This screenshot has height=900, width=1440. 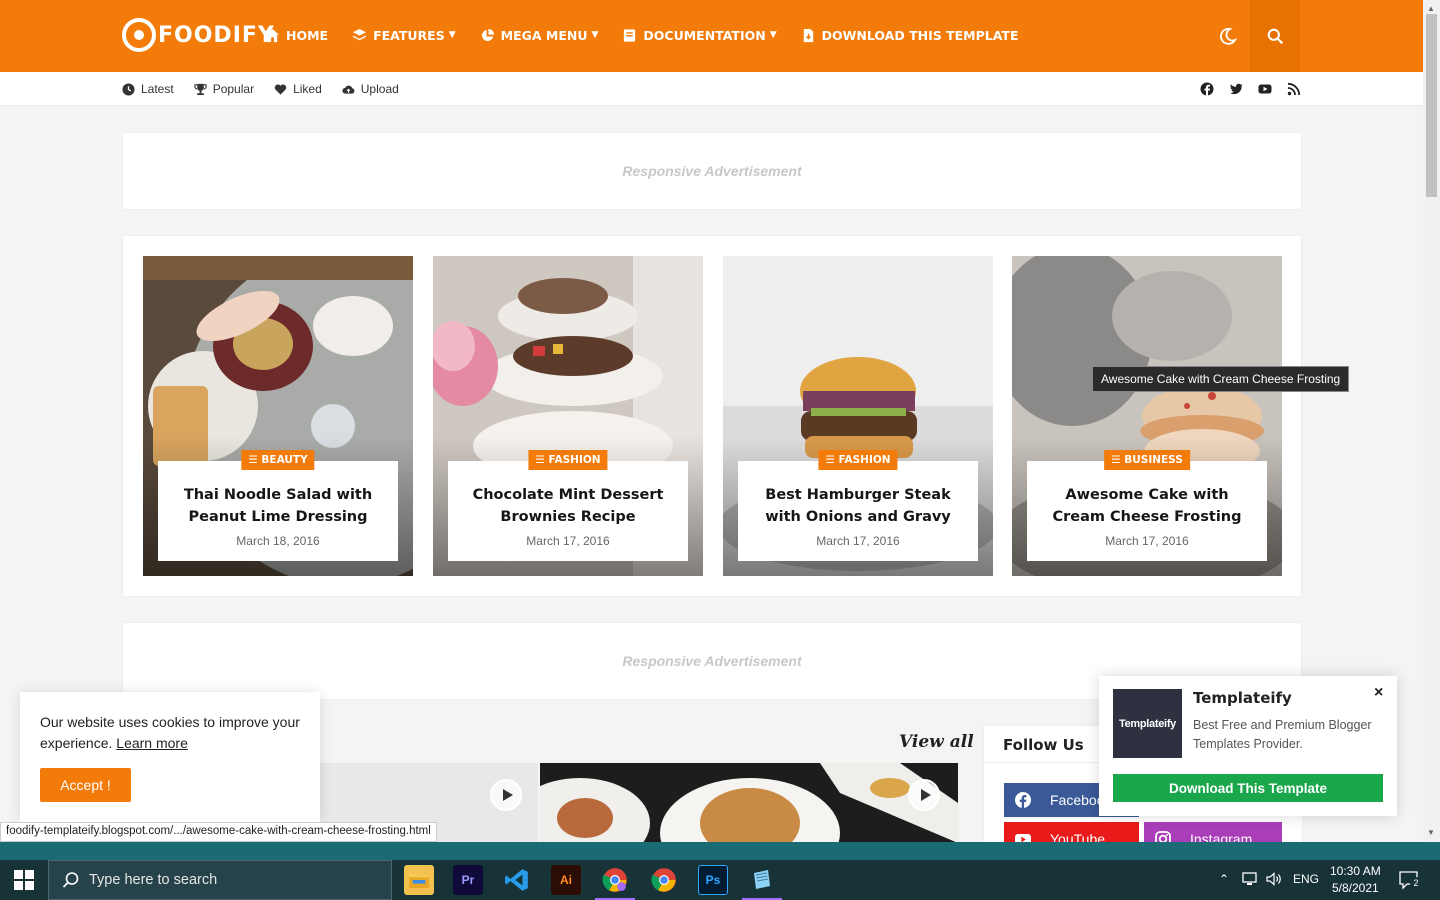 I want to click on volume-icon, so click(x=1275, y=880).